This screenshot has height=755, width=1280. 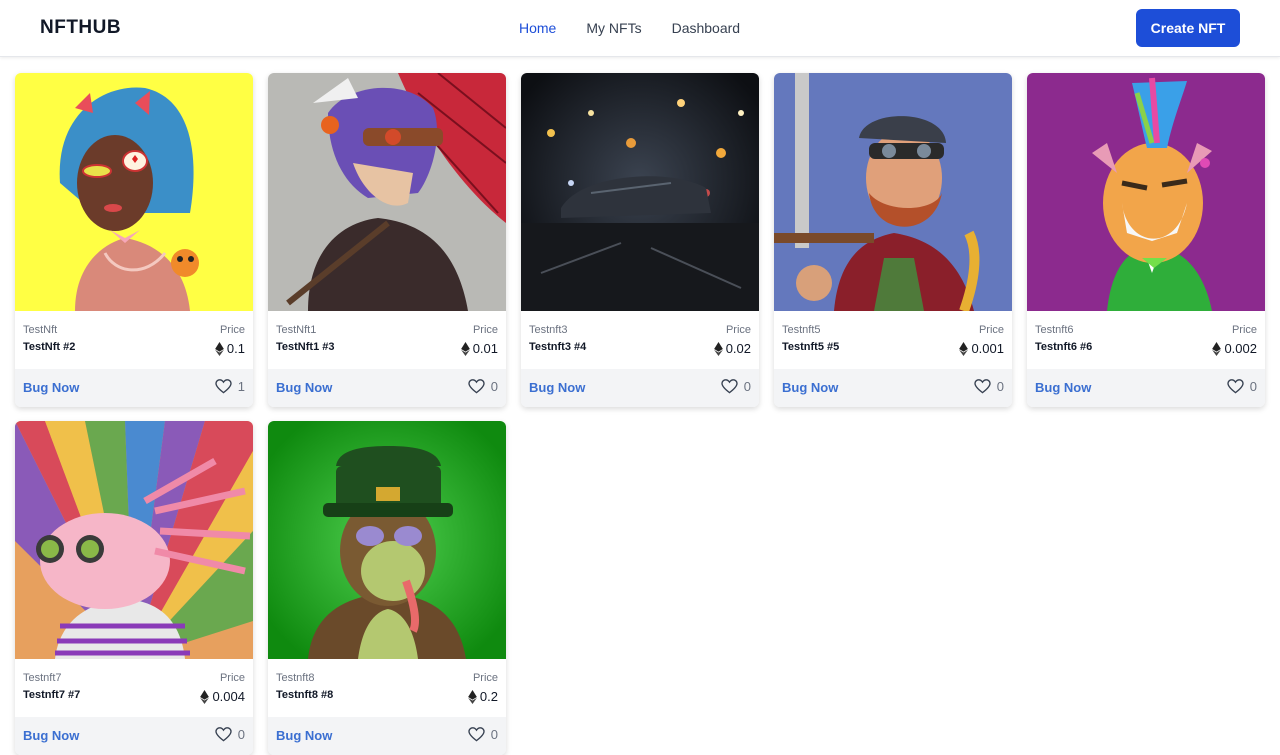 I want to click on collection-name: TestNft, so click(x=40, y=330).